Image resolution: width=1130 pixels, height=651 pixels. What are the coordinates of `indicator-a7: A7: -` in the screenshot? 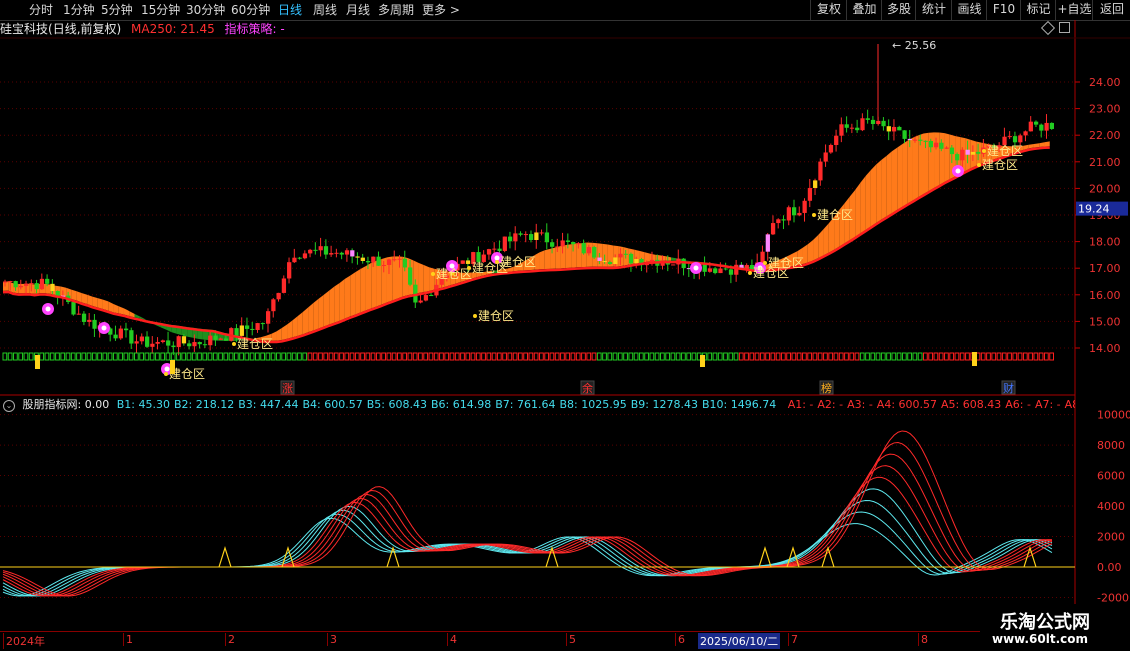 It's located at (1047, 404).